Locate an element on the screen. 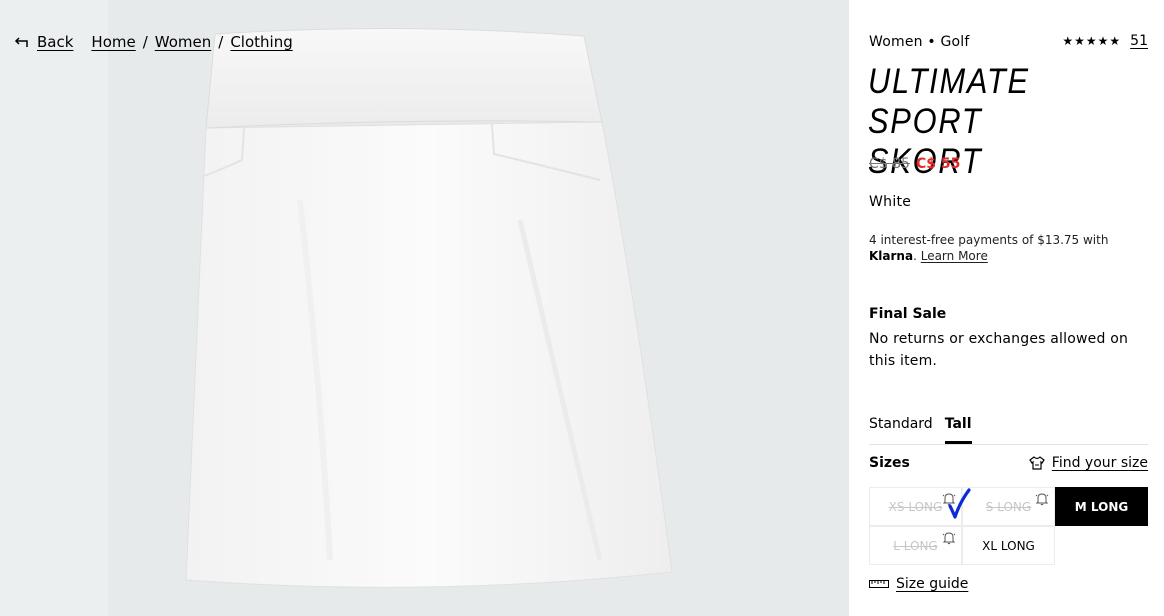  size-label: S LONG is located at coordinates (1008, 506).